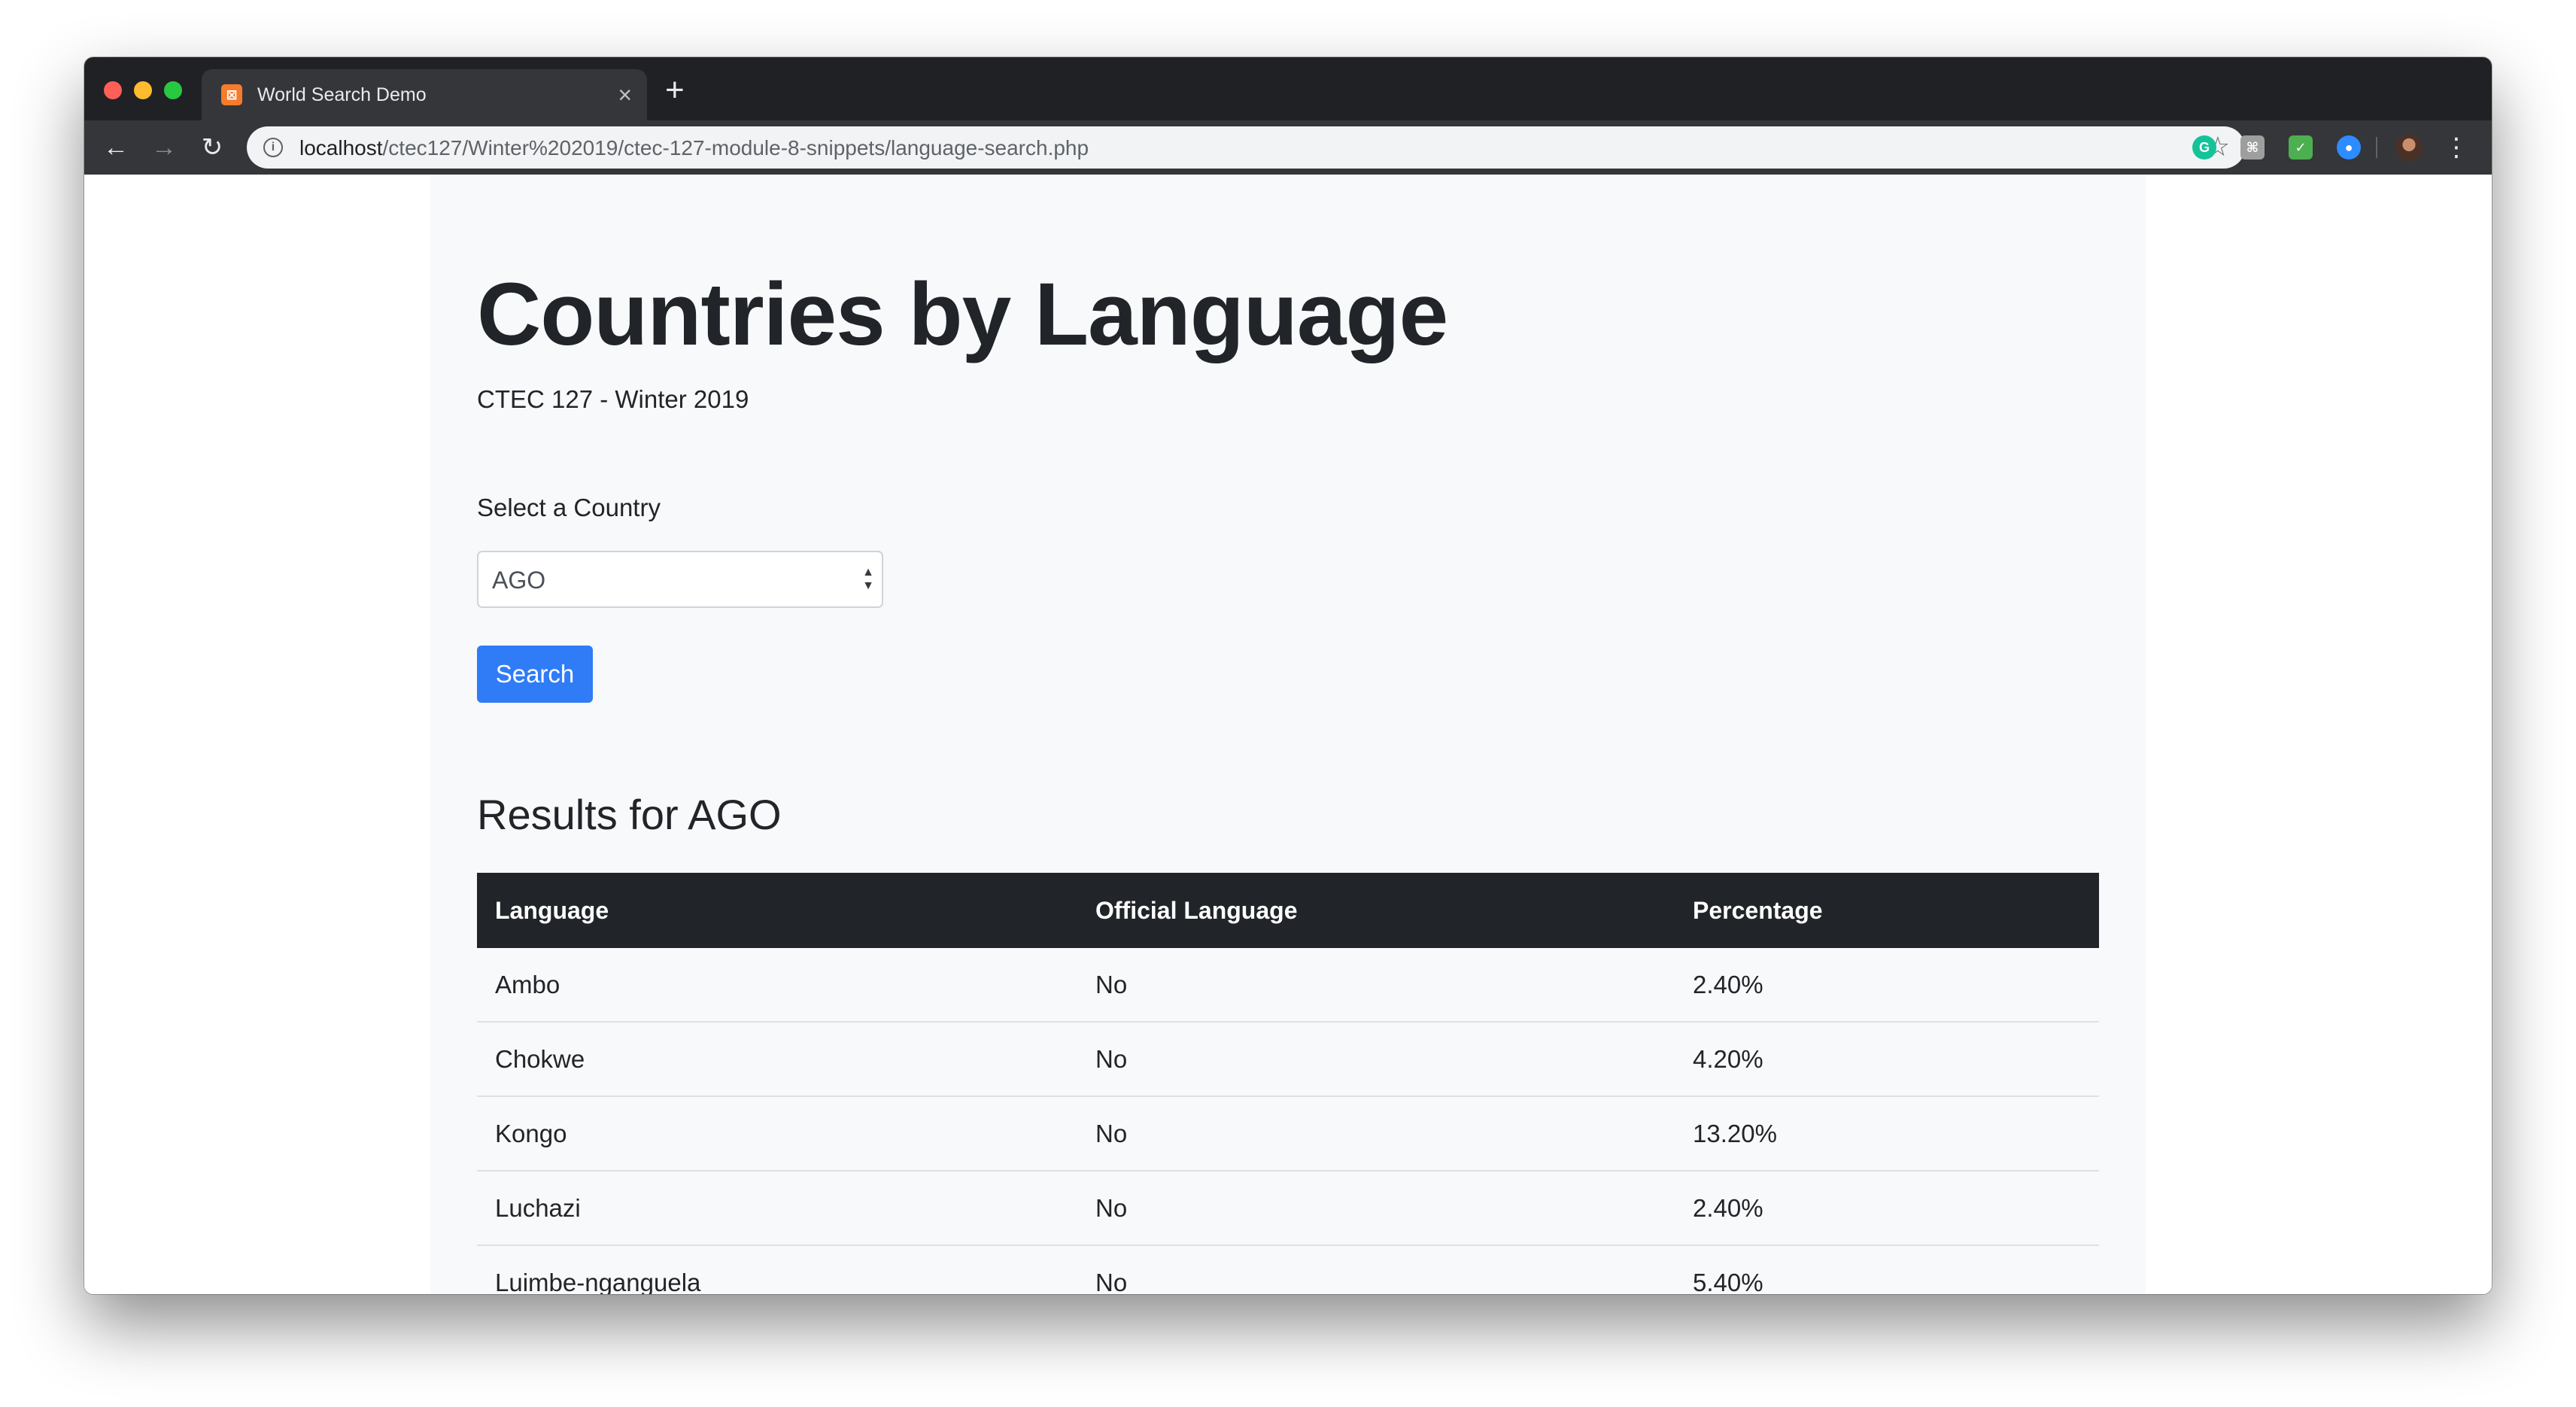 This screenshot has height=1407, width=2576. Describe the element at coordinates (2204, 147) in the screenshot. I see `grammarly-icon: G` at that location.